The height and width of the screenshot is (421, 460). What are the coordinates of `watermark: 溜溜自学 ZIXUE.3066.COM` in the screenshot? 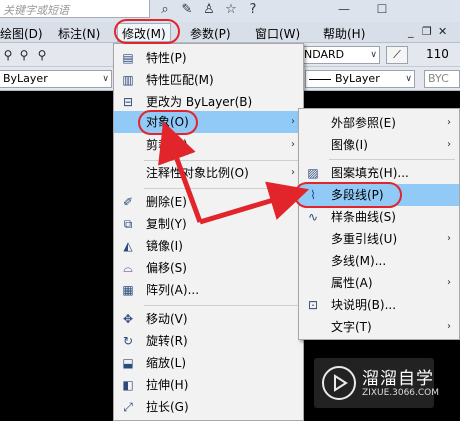 It's located at (376, 383).